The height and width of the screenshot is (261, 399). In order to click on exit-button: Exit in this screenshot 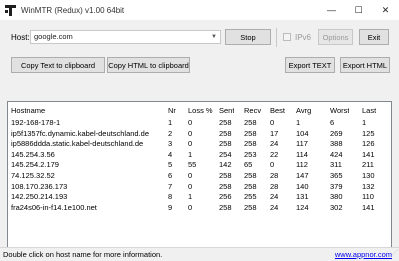, I will do `click(374, 37)`.